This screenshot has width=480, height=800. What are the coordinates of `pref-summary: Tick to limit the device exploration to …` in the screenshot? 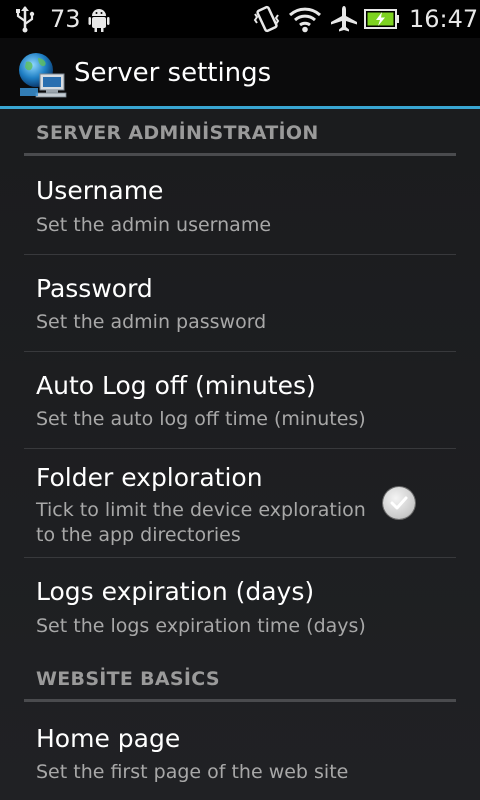 It's located at (201, 522).